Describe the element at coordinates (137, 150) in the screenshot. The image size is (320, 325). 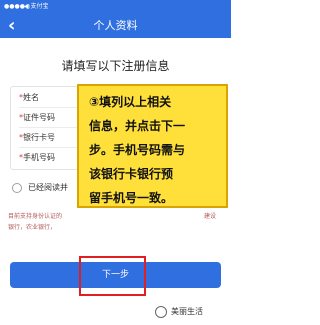
I see `callout-line: 步。手机号码需与` at that location.